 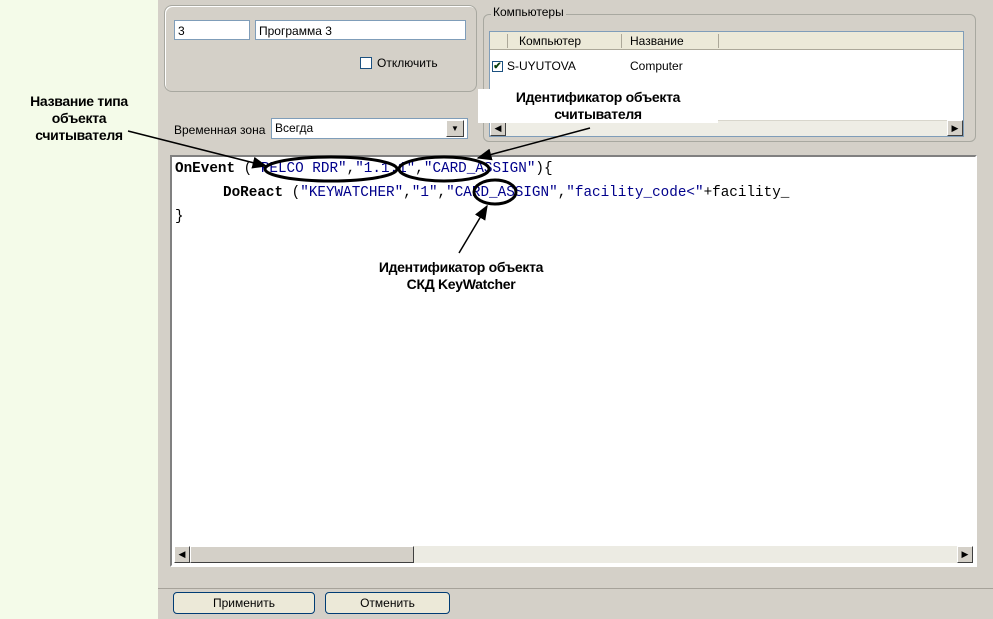 What do you see at coordinates (541, 66) in the screenshot?
I see `computer-cell: S-UYUTOVA` at bounding box center [541, 66].